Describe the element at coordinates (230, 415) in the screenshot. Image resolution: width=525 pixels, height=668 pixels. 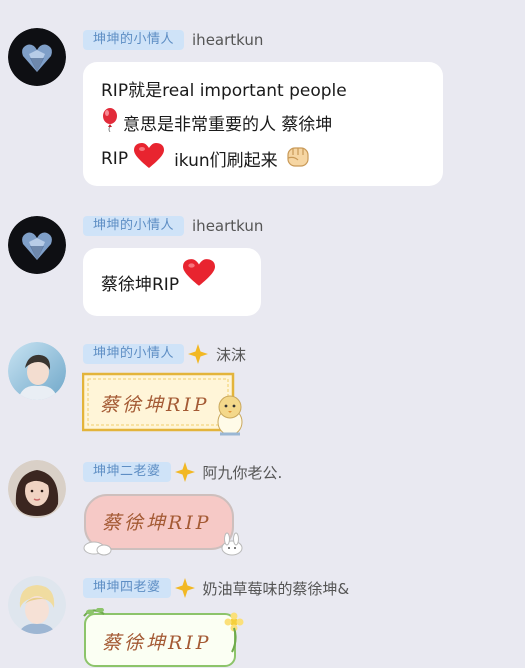
I see `chick-icon` at that location.